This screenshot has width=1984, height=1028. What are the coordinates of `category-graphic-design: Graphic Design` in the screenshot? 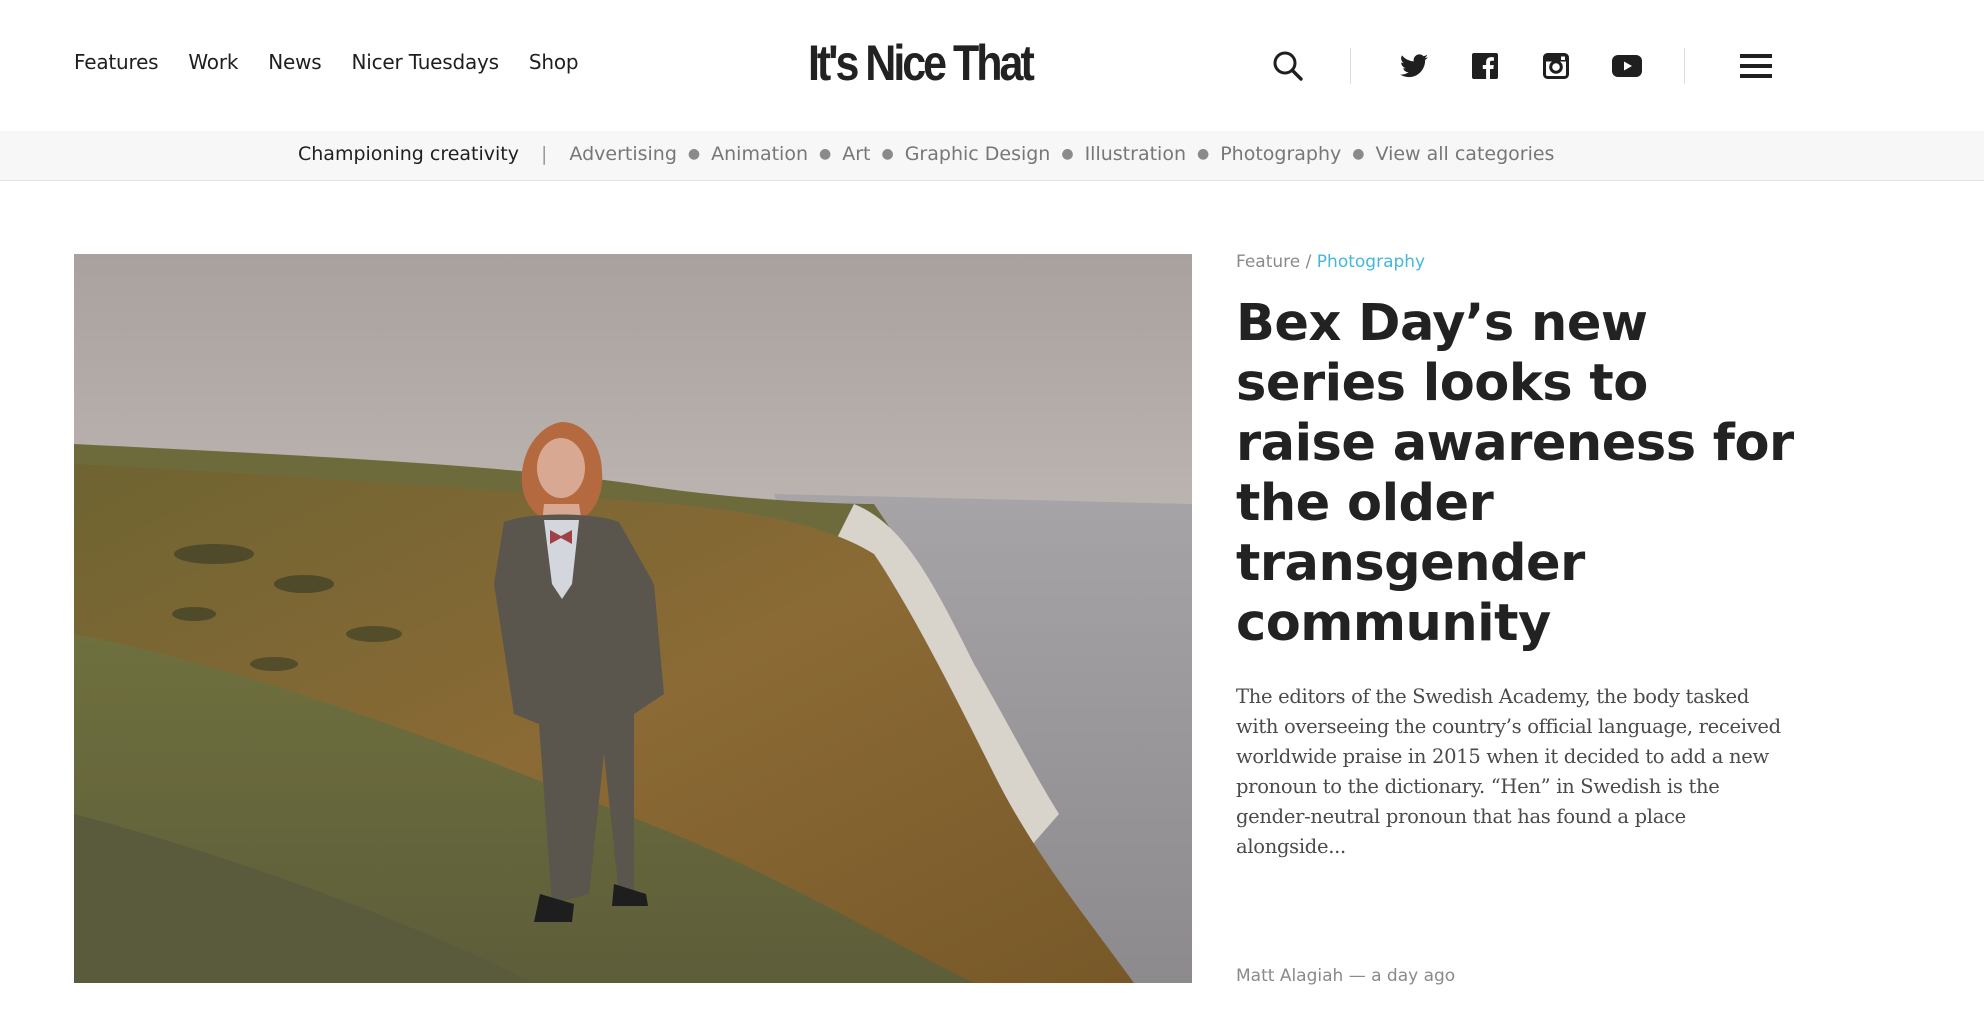 It's located at (978, 154).